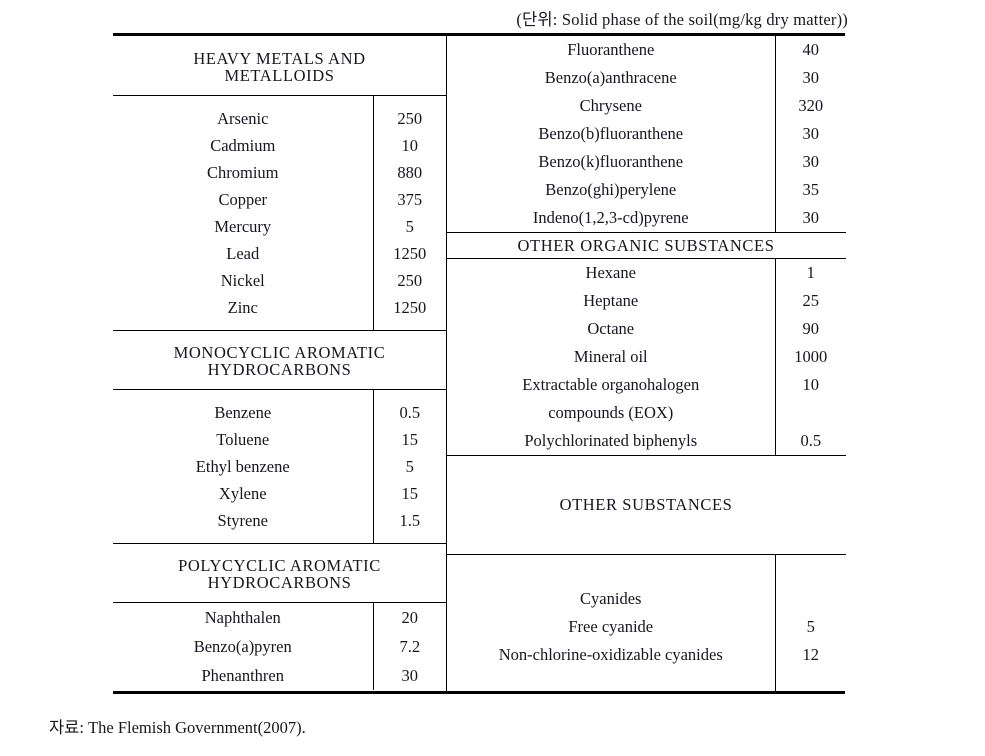  Describe the element at coordinates (243, 520) in the screenshot. I see `substance-name: Styrene` at that location.